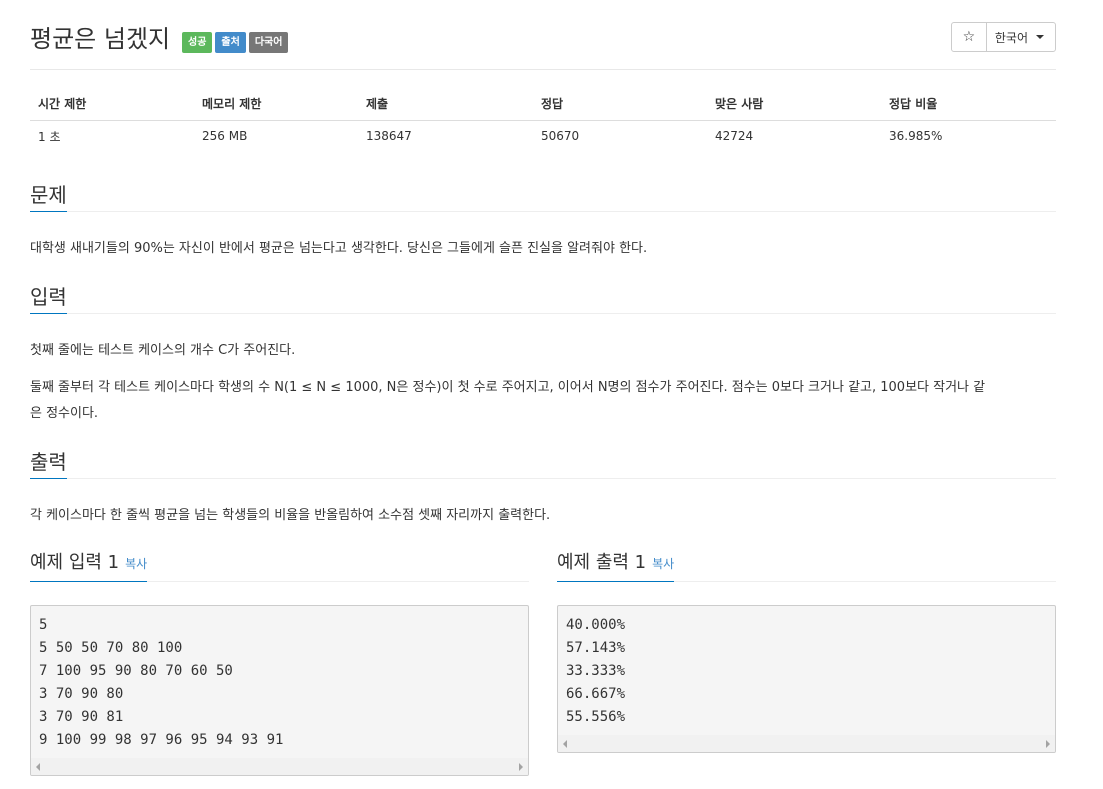 This screenshot has width=1103, height=789. I want to click on sample-output-heading: 예제 출력 1 복사, so click(616, 565).